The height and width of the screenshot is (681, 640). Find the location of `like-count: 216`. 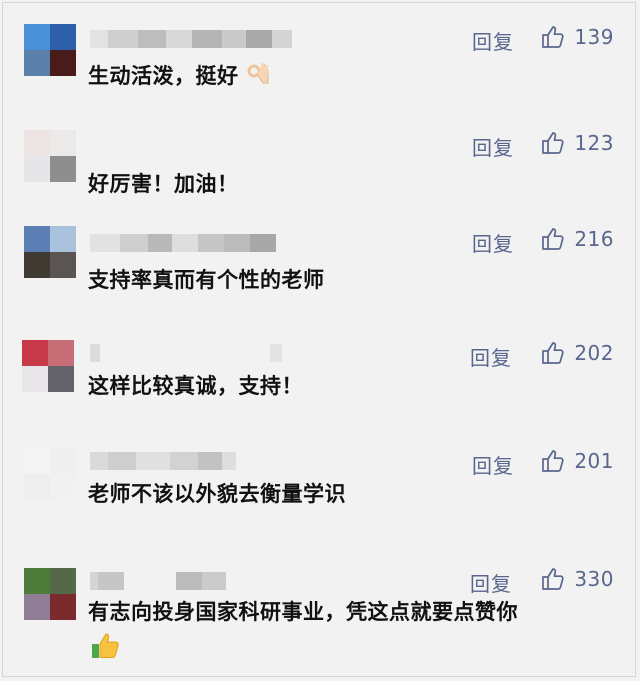

like-count: 216 is located at coordinates (594, 239).